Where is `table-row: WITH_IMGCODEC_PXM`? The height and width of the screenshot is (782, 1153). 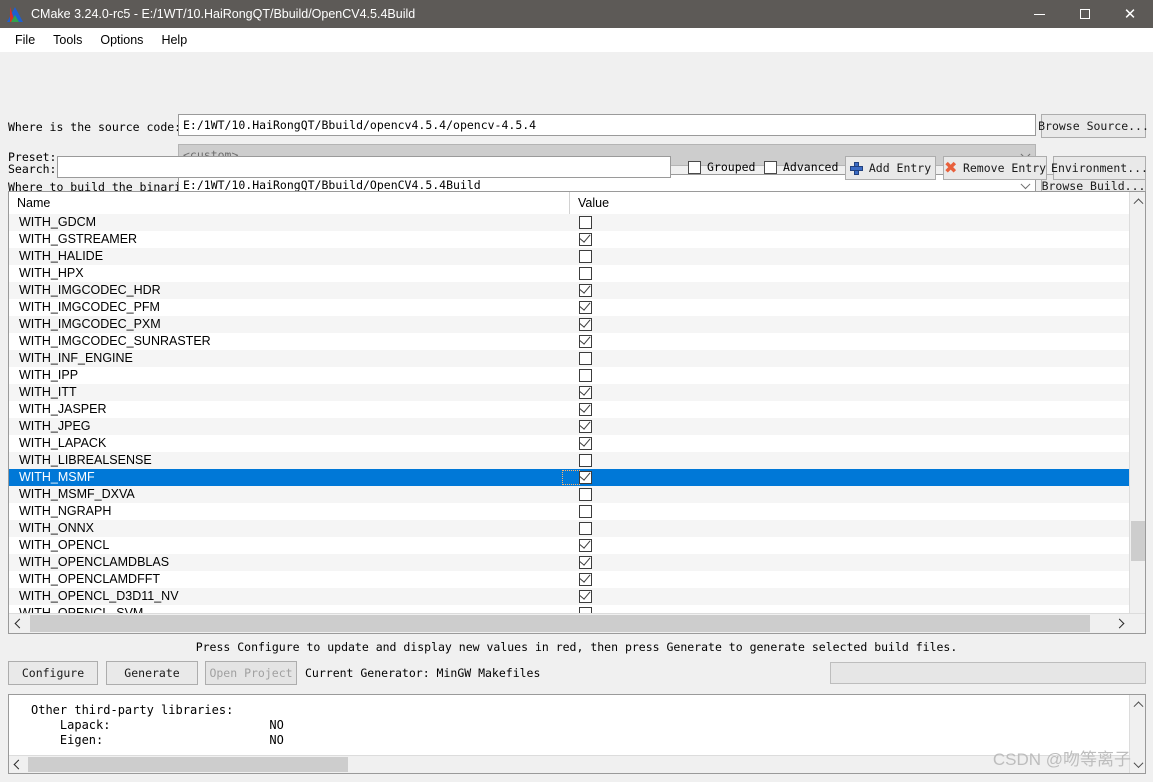 table-row: WITH_IMGCODEC_PXM is located at coordinates (577, 324).